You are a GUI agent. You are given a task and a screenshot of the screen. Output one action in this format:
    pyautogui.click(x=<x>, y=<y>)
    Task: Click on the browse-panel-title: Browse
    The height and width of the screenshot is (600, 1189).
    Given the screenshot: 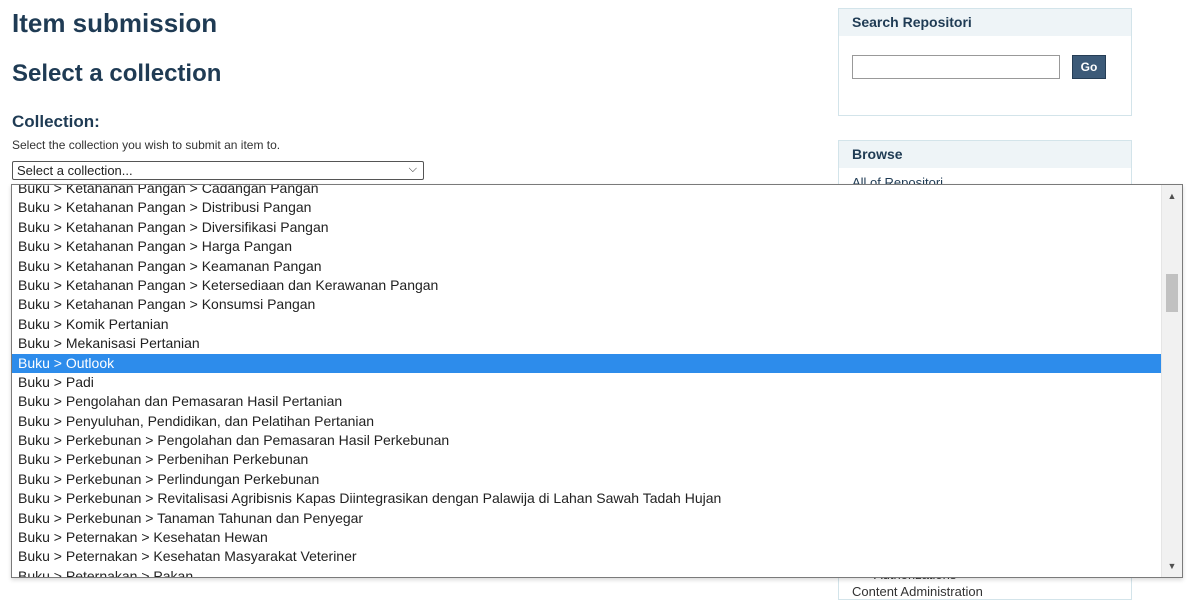 What is the action you would take?
    pyautogui.click(x=985, y=154)
    